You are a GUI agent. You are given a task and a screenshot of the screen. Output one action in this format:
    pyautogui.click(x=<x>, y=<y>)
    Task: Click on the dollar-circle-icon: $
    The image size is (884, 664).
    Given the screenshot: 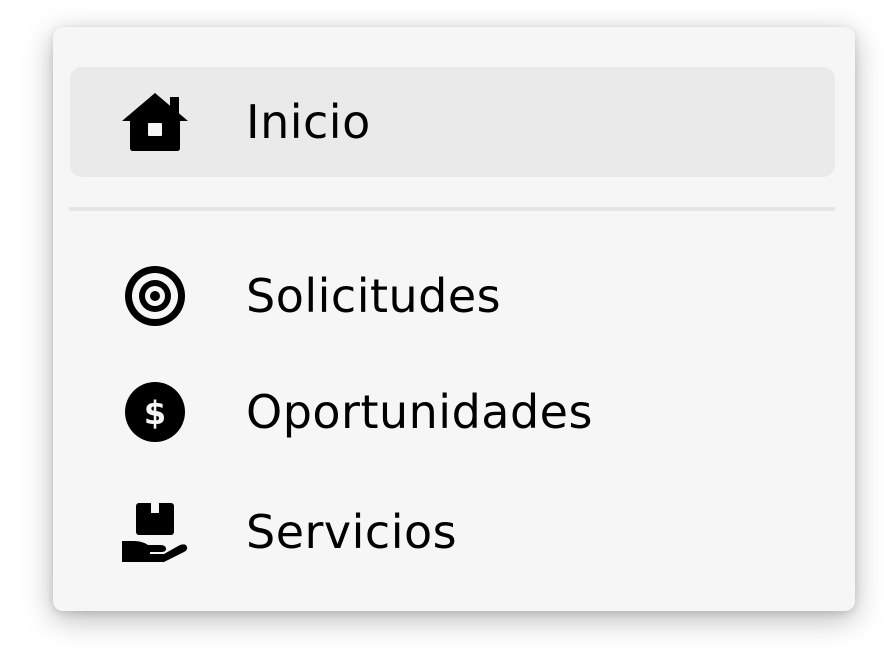 What is the action you would take?
    pyautogui.click(x=155, y=412)
    